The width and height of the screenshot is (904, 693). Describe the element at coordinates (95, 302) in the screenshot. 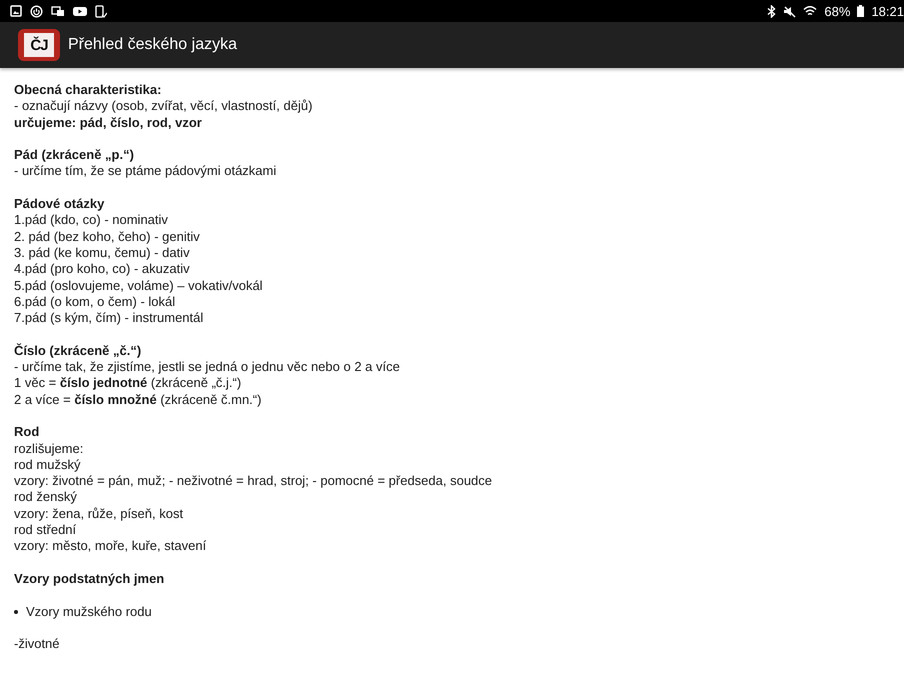

I see `text-line: 6.pád (o kom, o čem) - lokál` at that location.